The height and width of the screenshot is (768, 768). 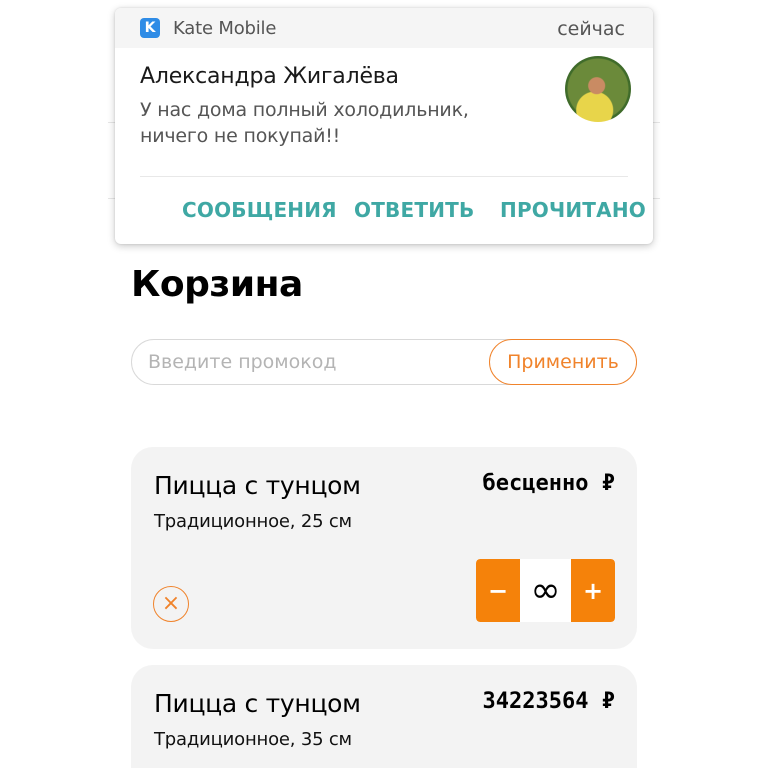 I want to click on sender-avatar, so click(x=598, y=89).